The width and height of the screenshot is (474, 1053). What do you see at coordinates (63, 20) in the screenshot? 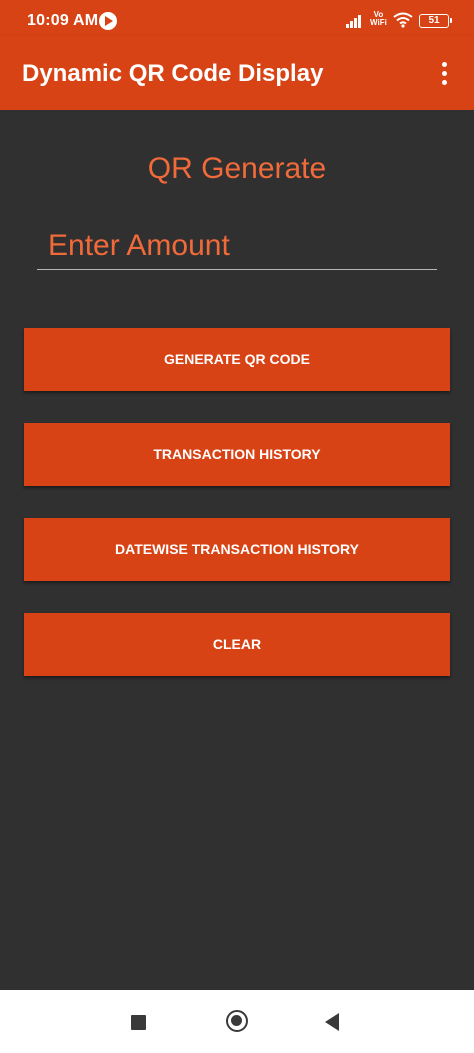
I see `status-time: 10:09 AM` at bounding box center [63, 20].